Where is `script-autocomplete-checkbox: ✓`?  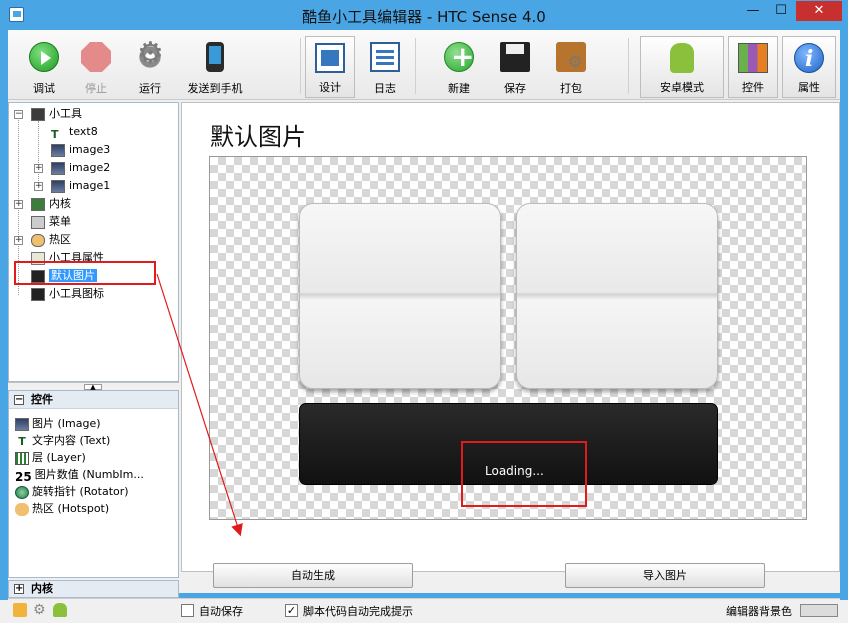
script-autocomplete-checkbox: ✓ is located at coordinates (291, 610).